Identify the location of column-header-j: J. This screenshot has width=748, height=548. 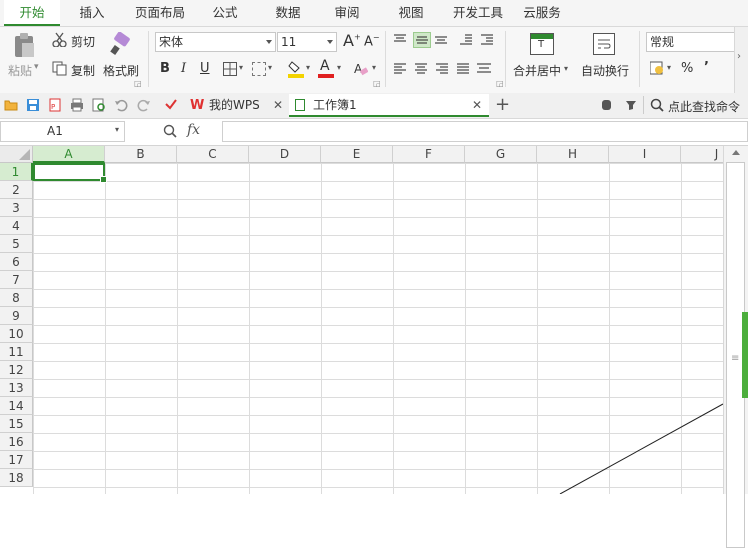
(702, 154).